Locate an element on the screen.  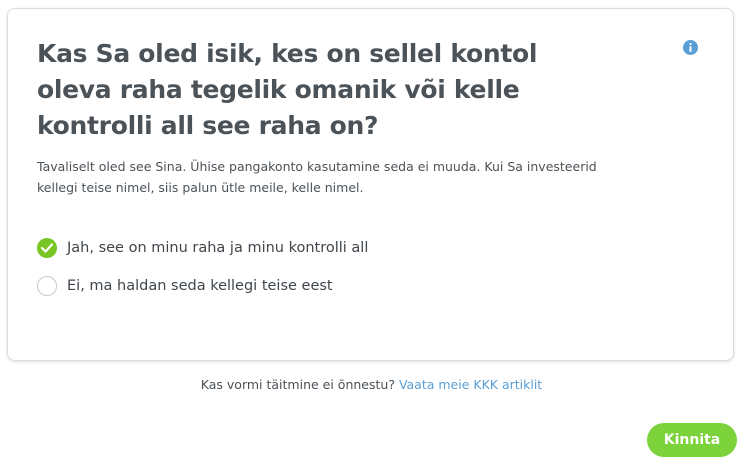
option-no: Ei, ma haldan seda kellegi teise eest is located at coordinates (337, 286).